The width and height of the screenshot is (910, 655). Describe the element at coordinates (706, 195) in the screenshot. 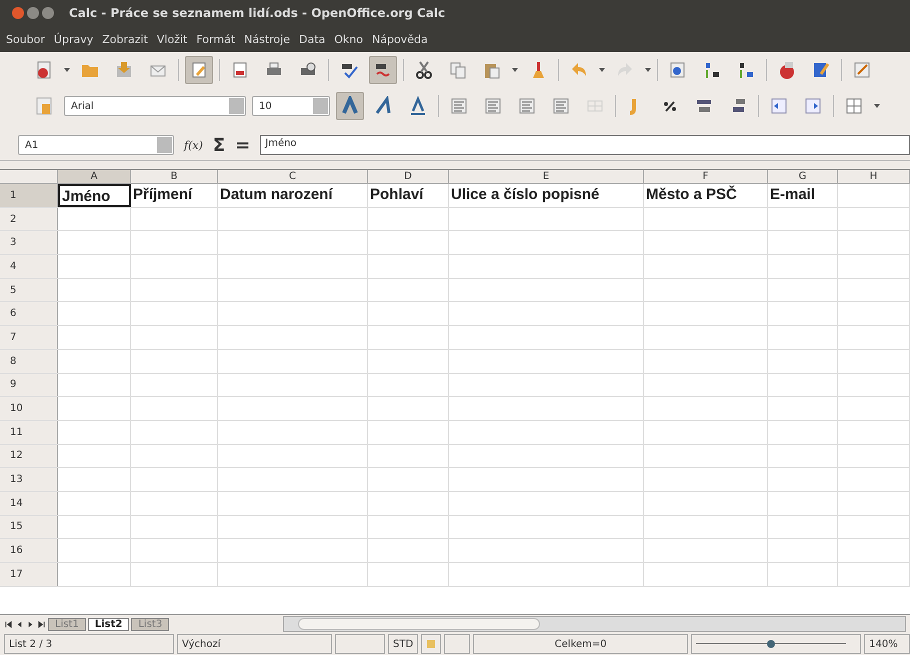

I see `table-cell: Město a PSČ` at that location.